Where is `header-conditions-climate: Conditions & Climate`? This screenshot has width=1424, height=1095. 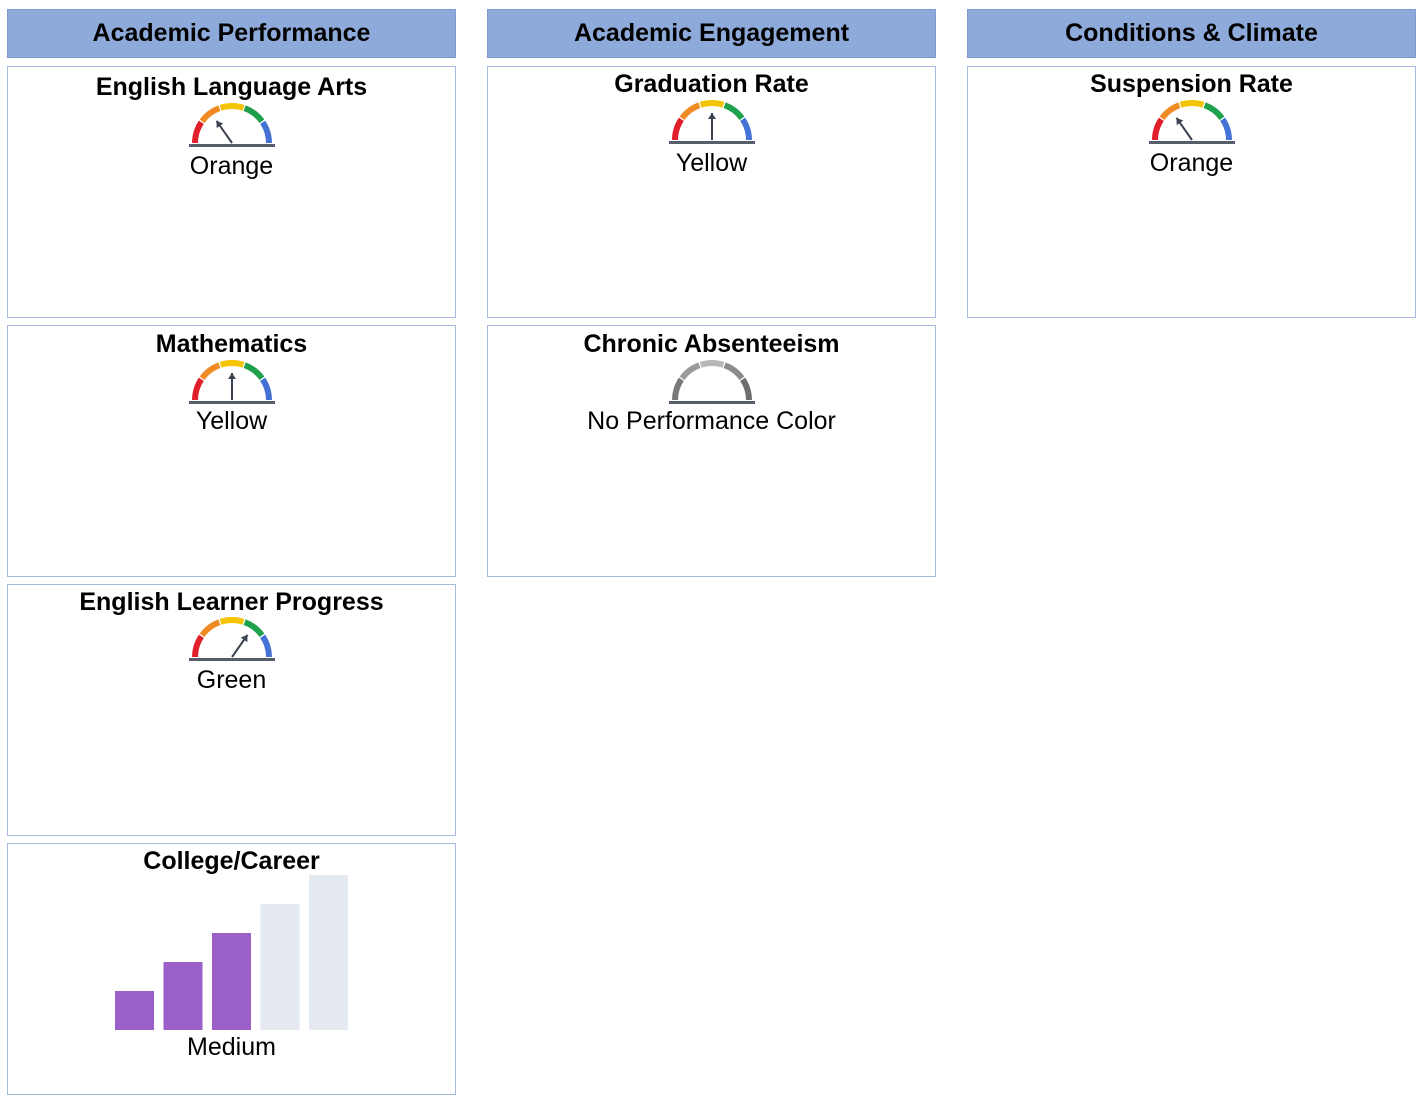
header-conditions-climate: Conditions & Climate is located at coordinates (1191, 33).